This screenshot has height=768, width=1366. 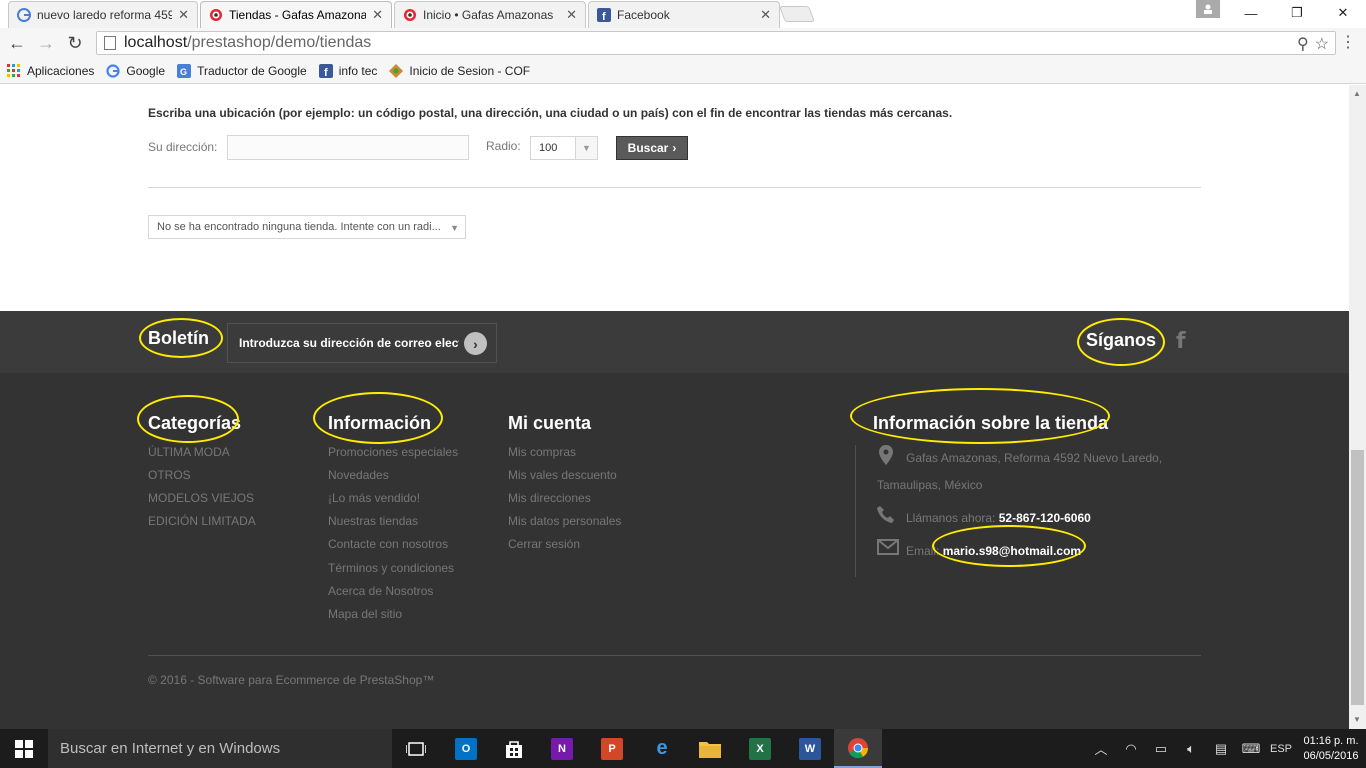 What do you see at coordinates (1251, 749) in the screenshot?
I see `keyboard-icon: ⌨` at bounding box center [1251, 749].